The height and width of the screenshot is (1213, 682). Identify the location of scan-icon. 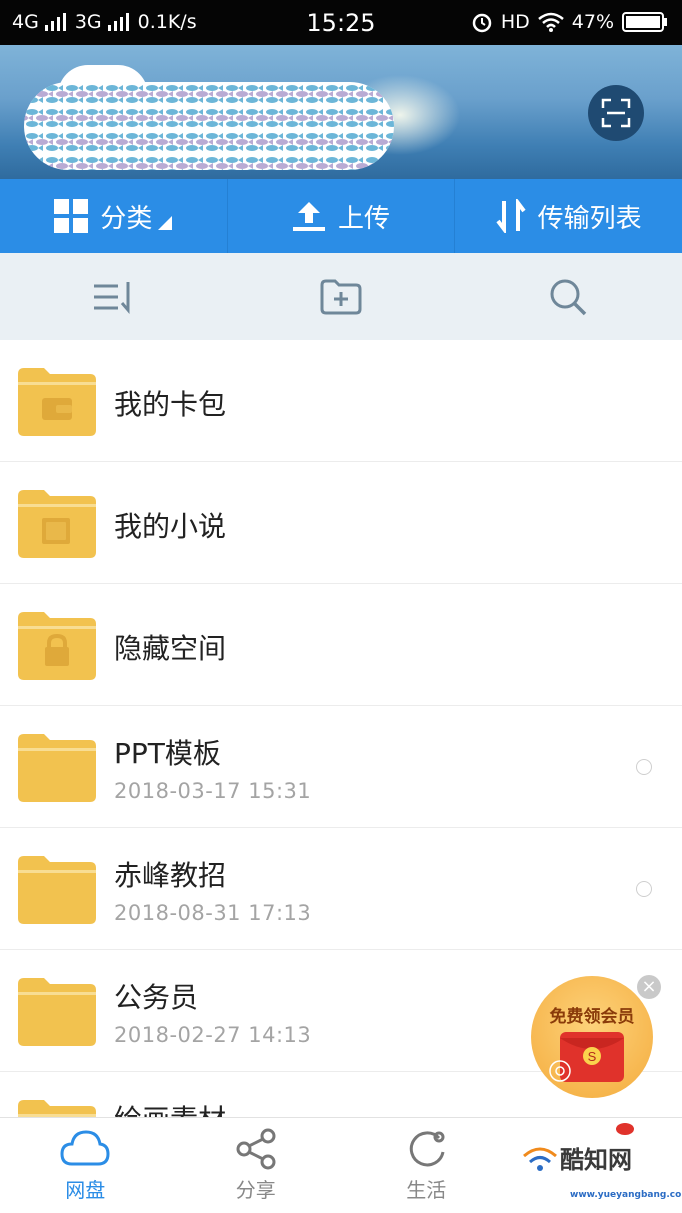
(616, 113).